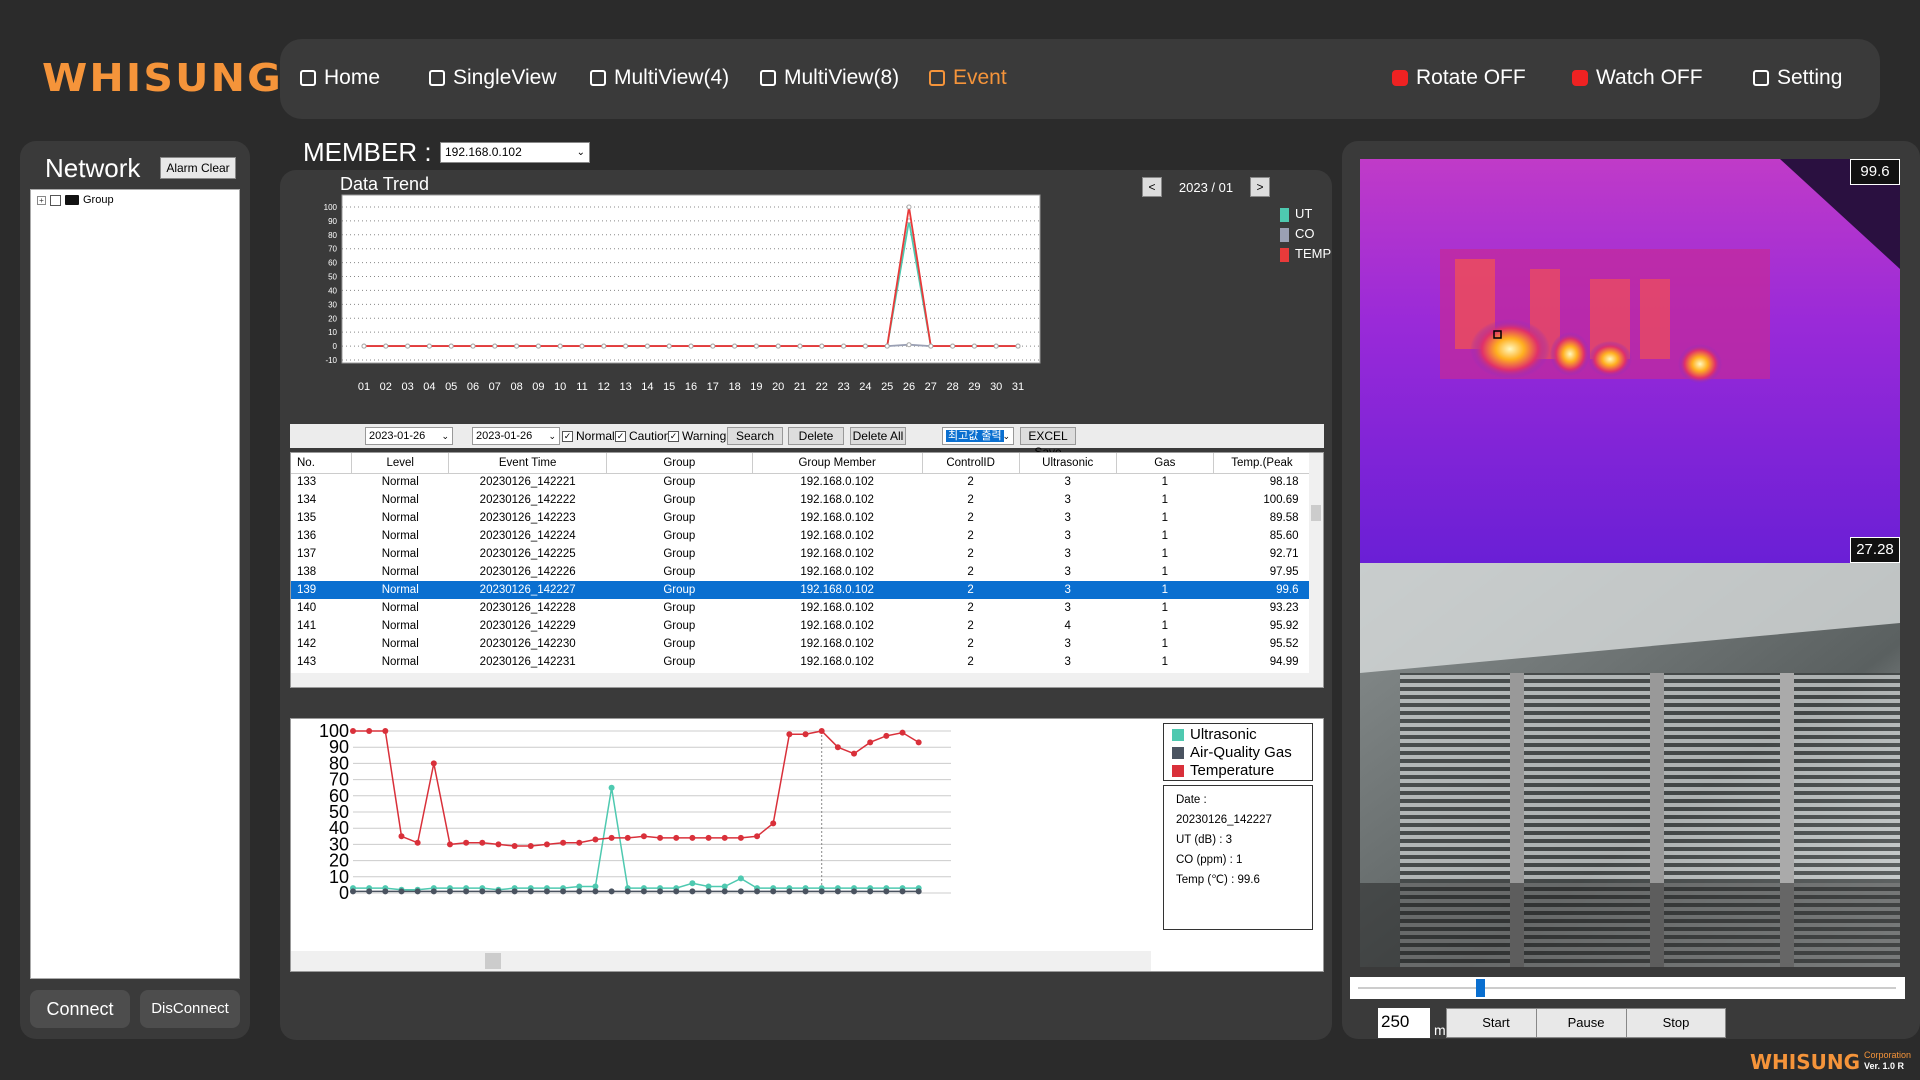 The image size is (1920, 1080). Describe the element at coordinates (968, 78) in the screenshot. I see `nav-event-button: Event` at that location.